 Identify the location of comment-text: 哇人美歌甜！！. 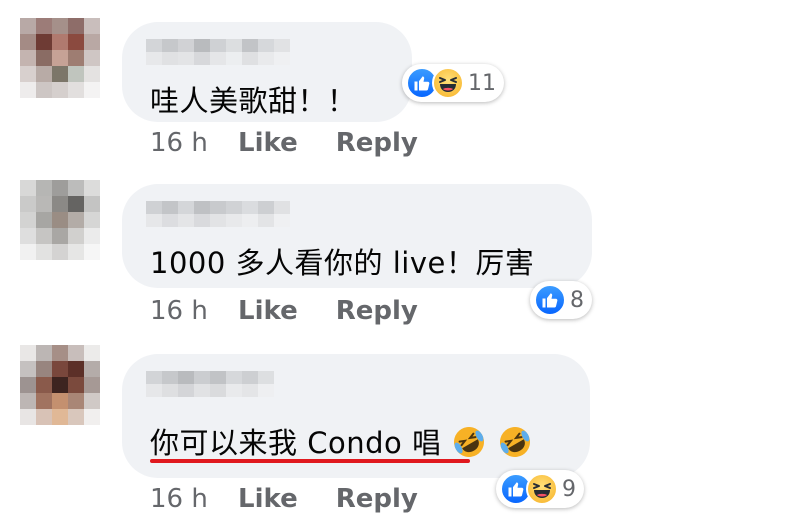
(253, 101).